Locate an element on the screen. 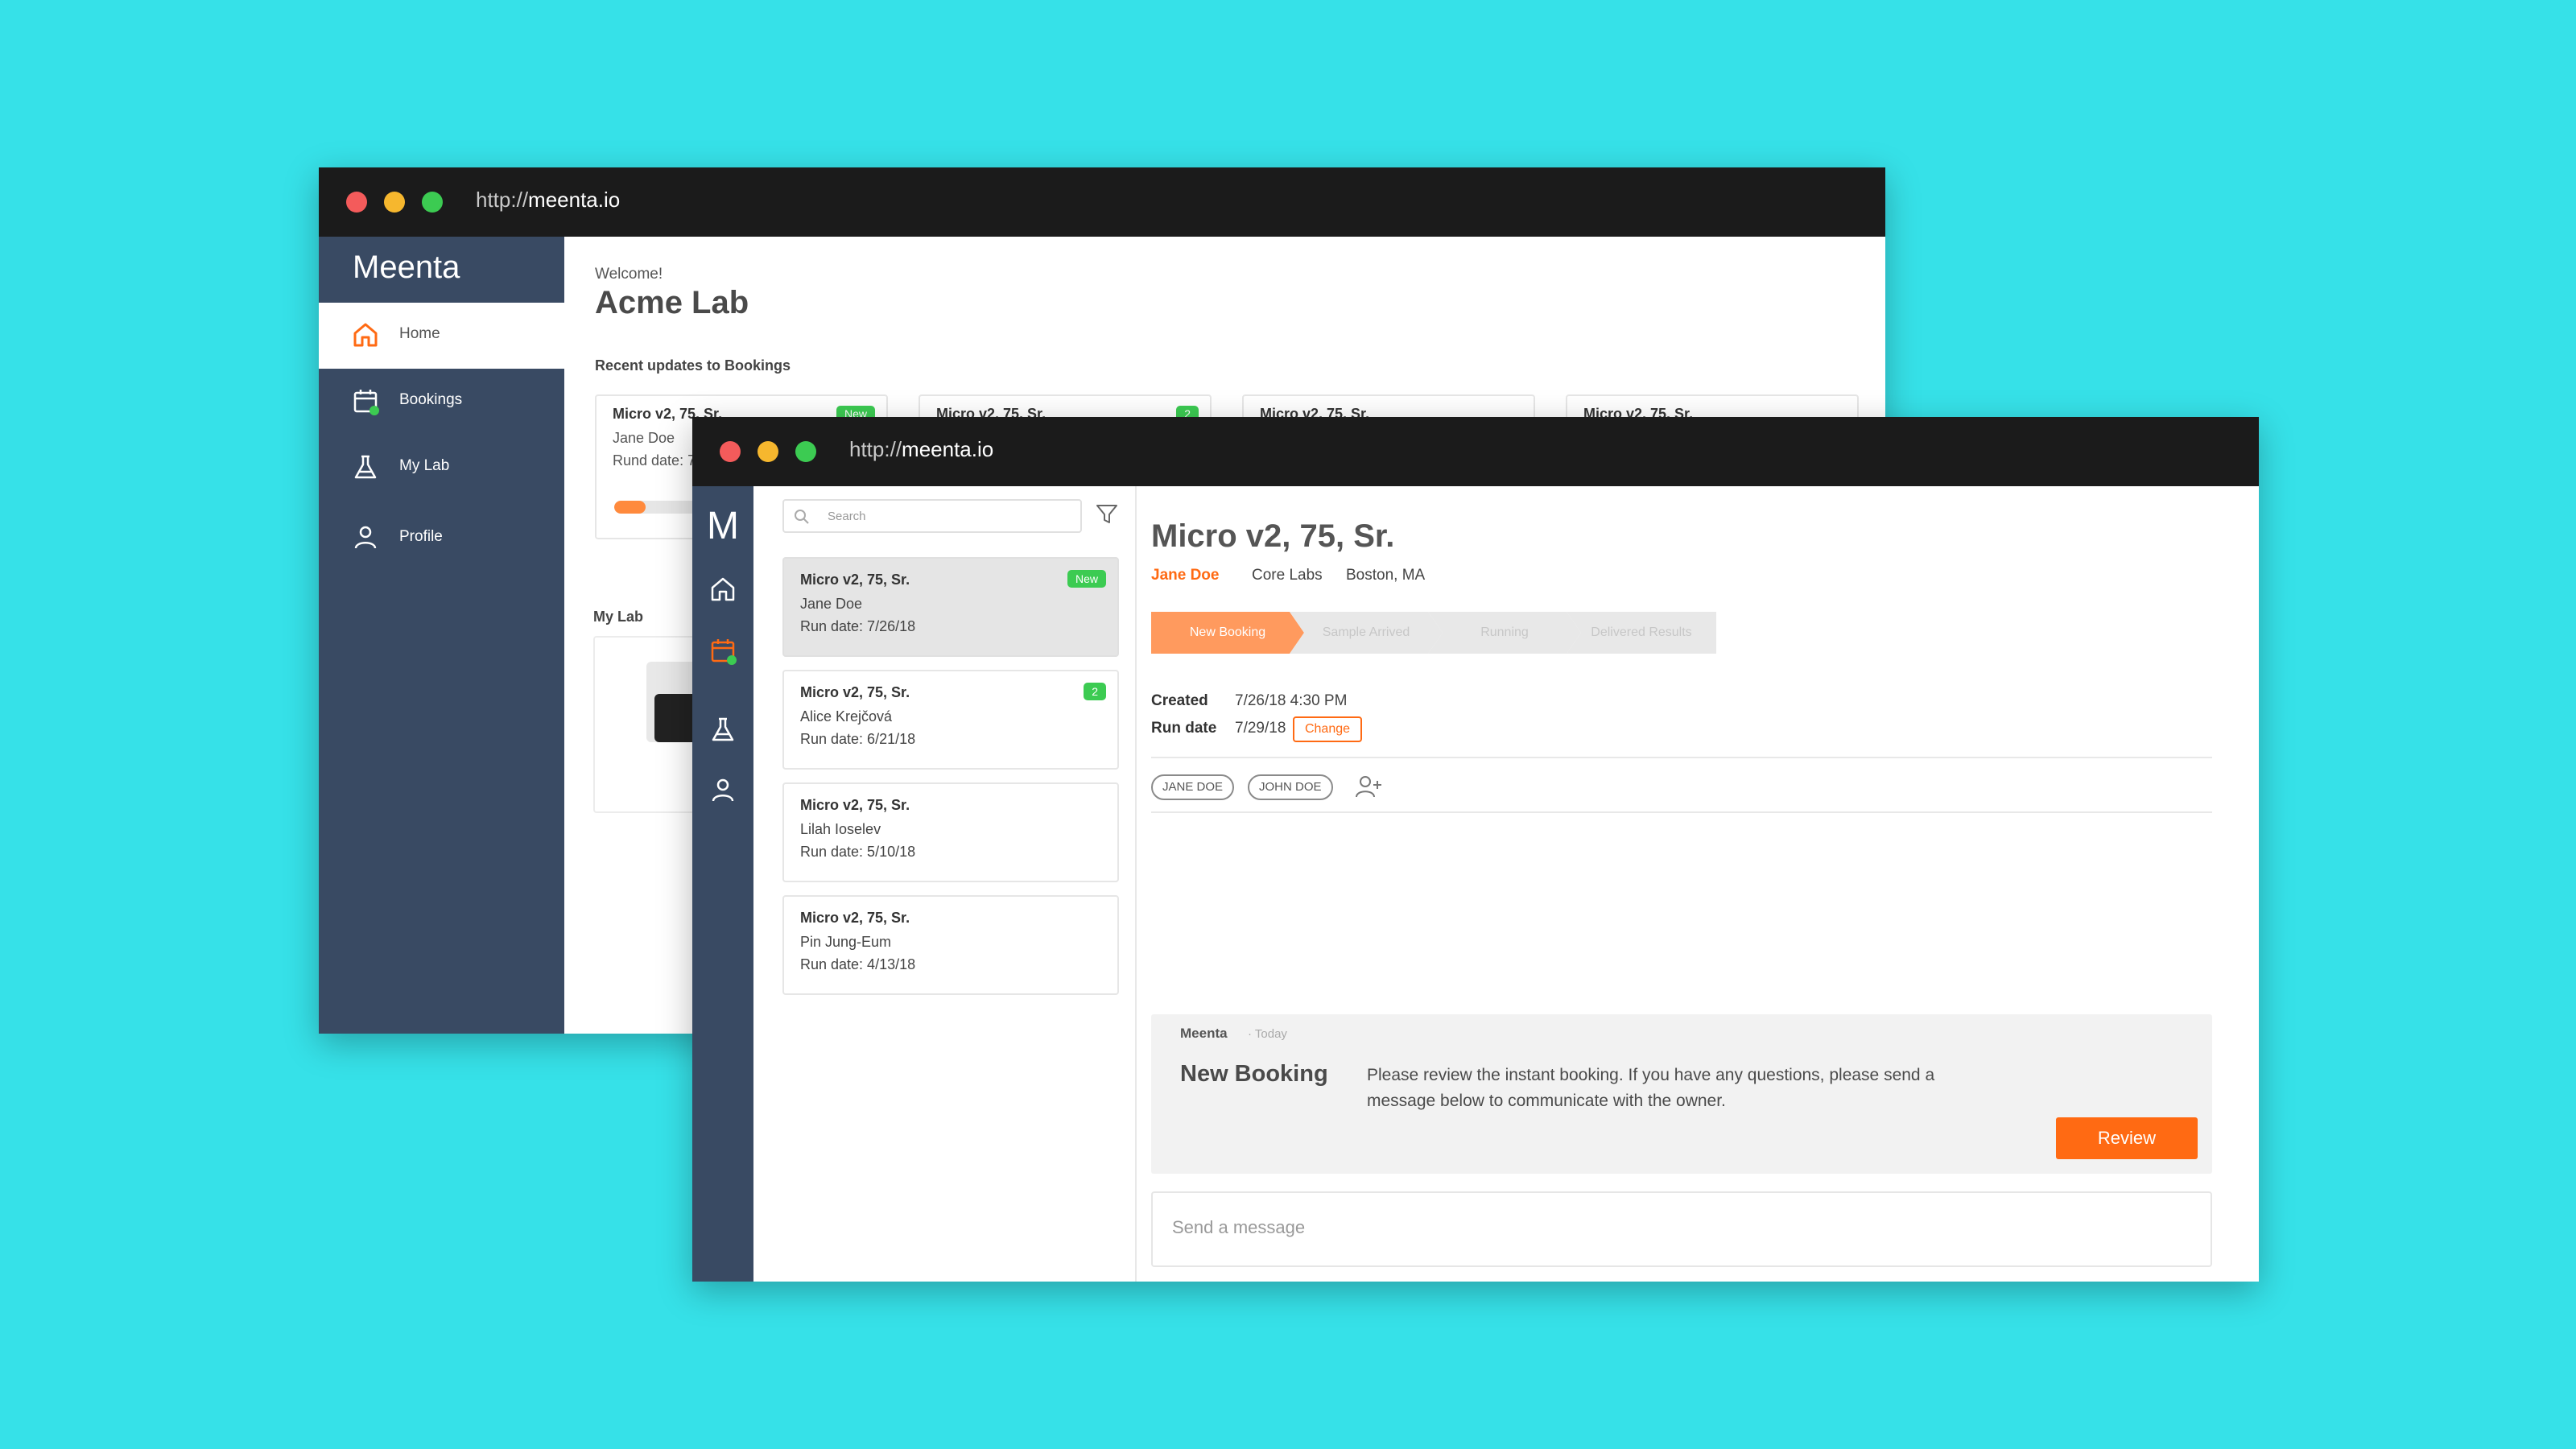  sidebar-item-label: Bookings is located at coordinates (431, 399).